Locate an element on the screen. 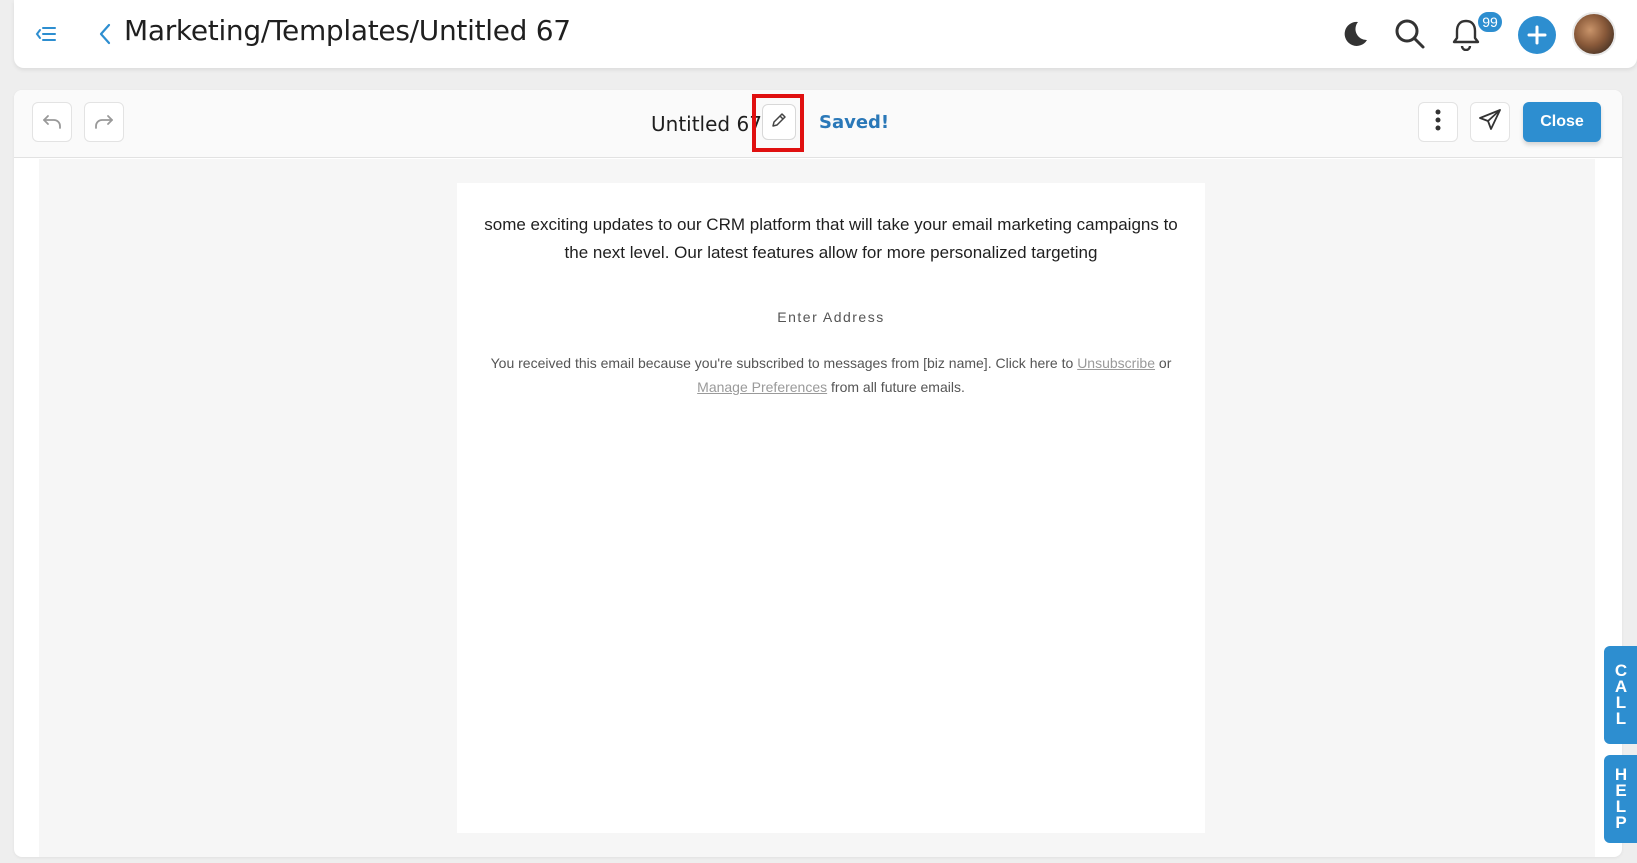  redo-button is located at coordinates (104, 122).